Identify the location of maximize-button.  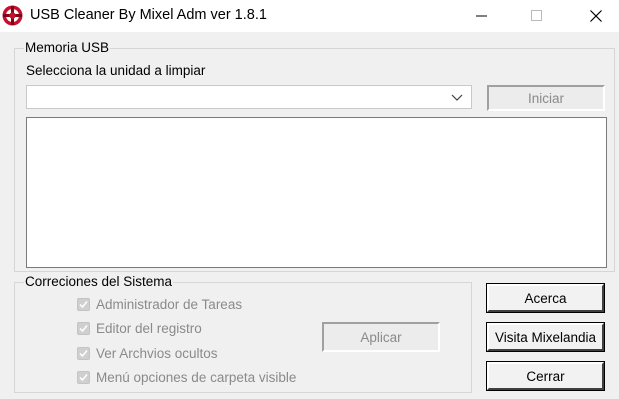
(537, 16).